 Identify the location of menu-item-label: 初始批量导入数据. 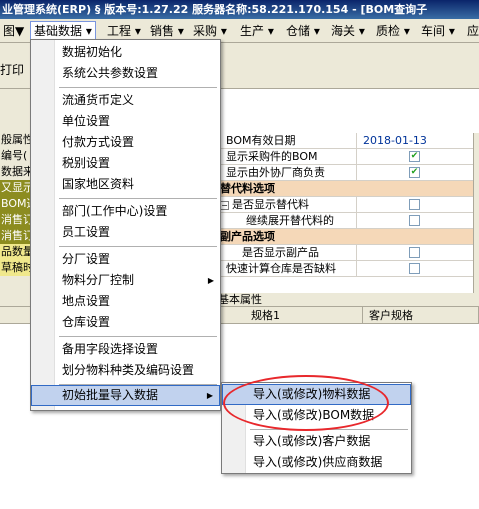
(110, 395).